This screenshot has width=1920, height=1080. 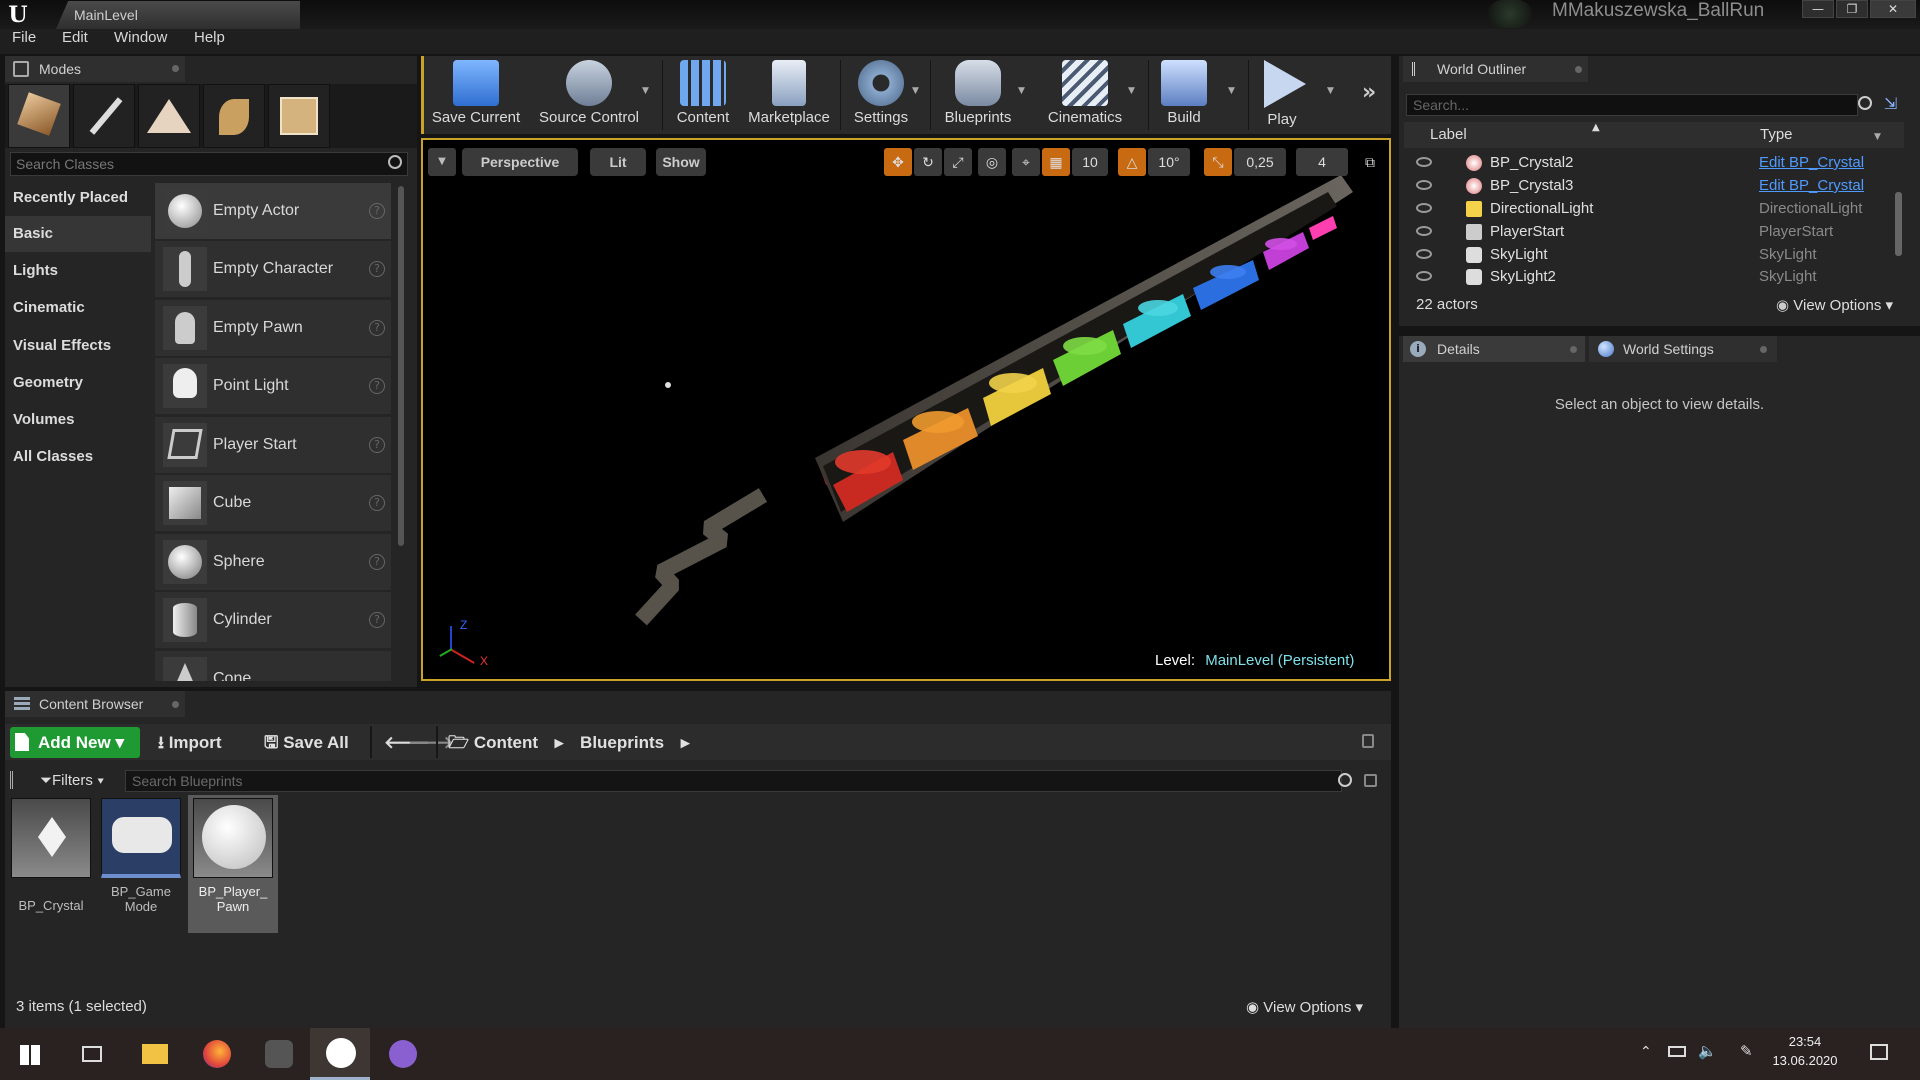 What do you see at coordinates (78, 271) in the screenshot?
I see `category-lights: Lights` at bounding box center [78, 271].